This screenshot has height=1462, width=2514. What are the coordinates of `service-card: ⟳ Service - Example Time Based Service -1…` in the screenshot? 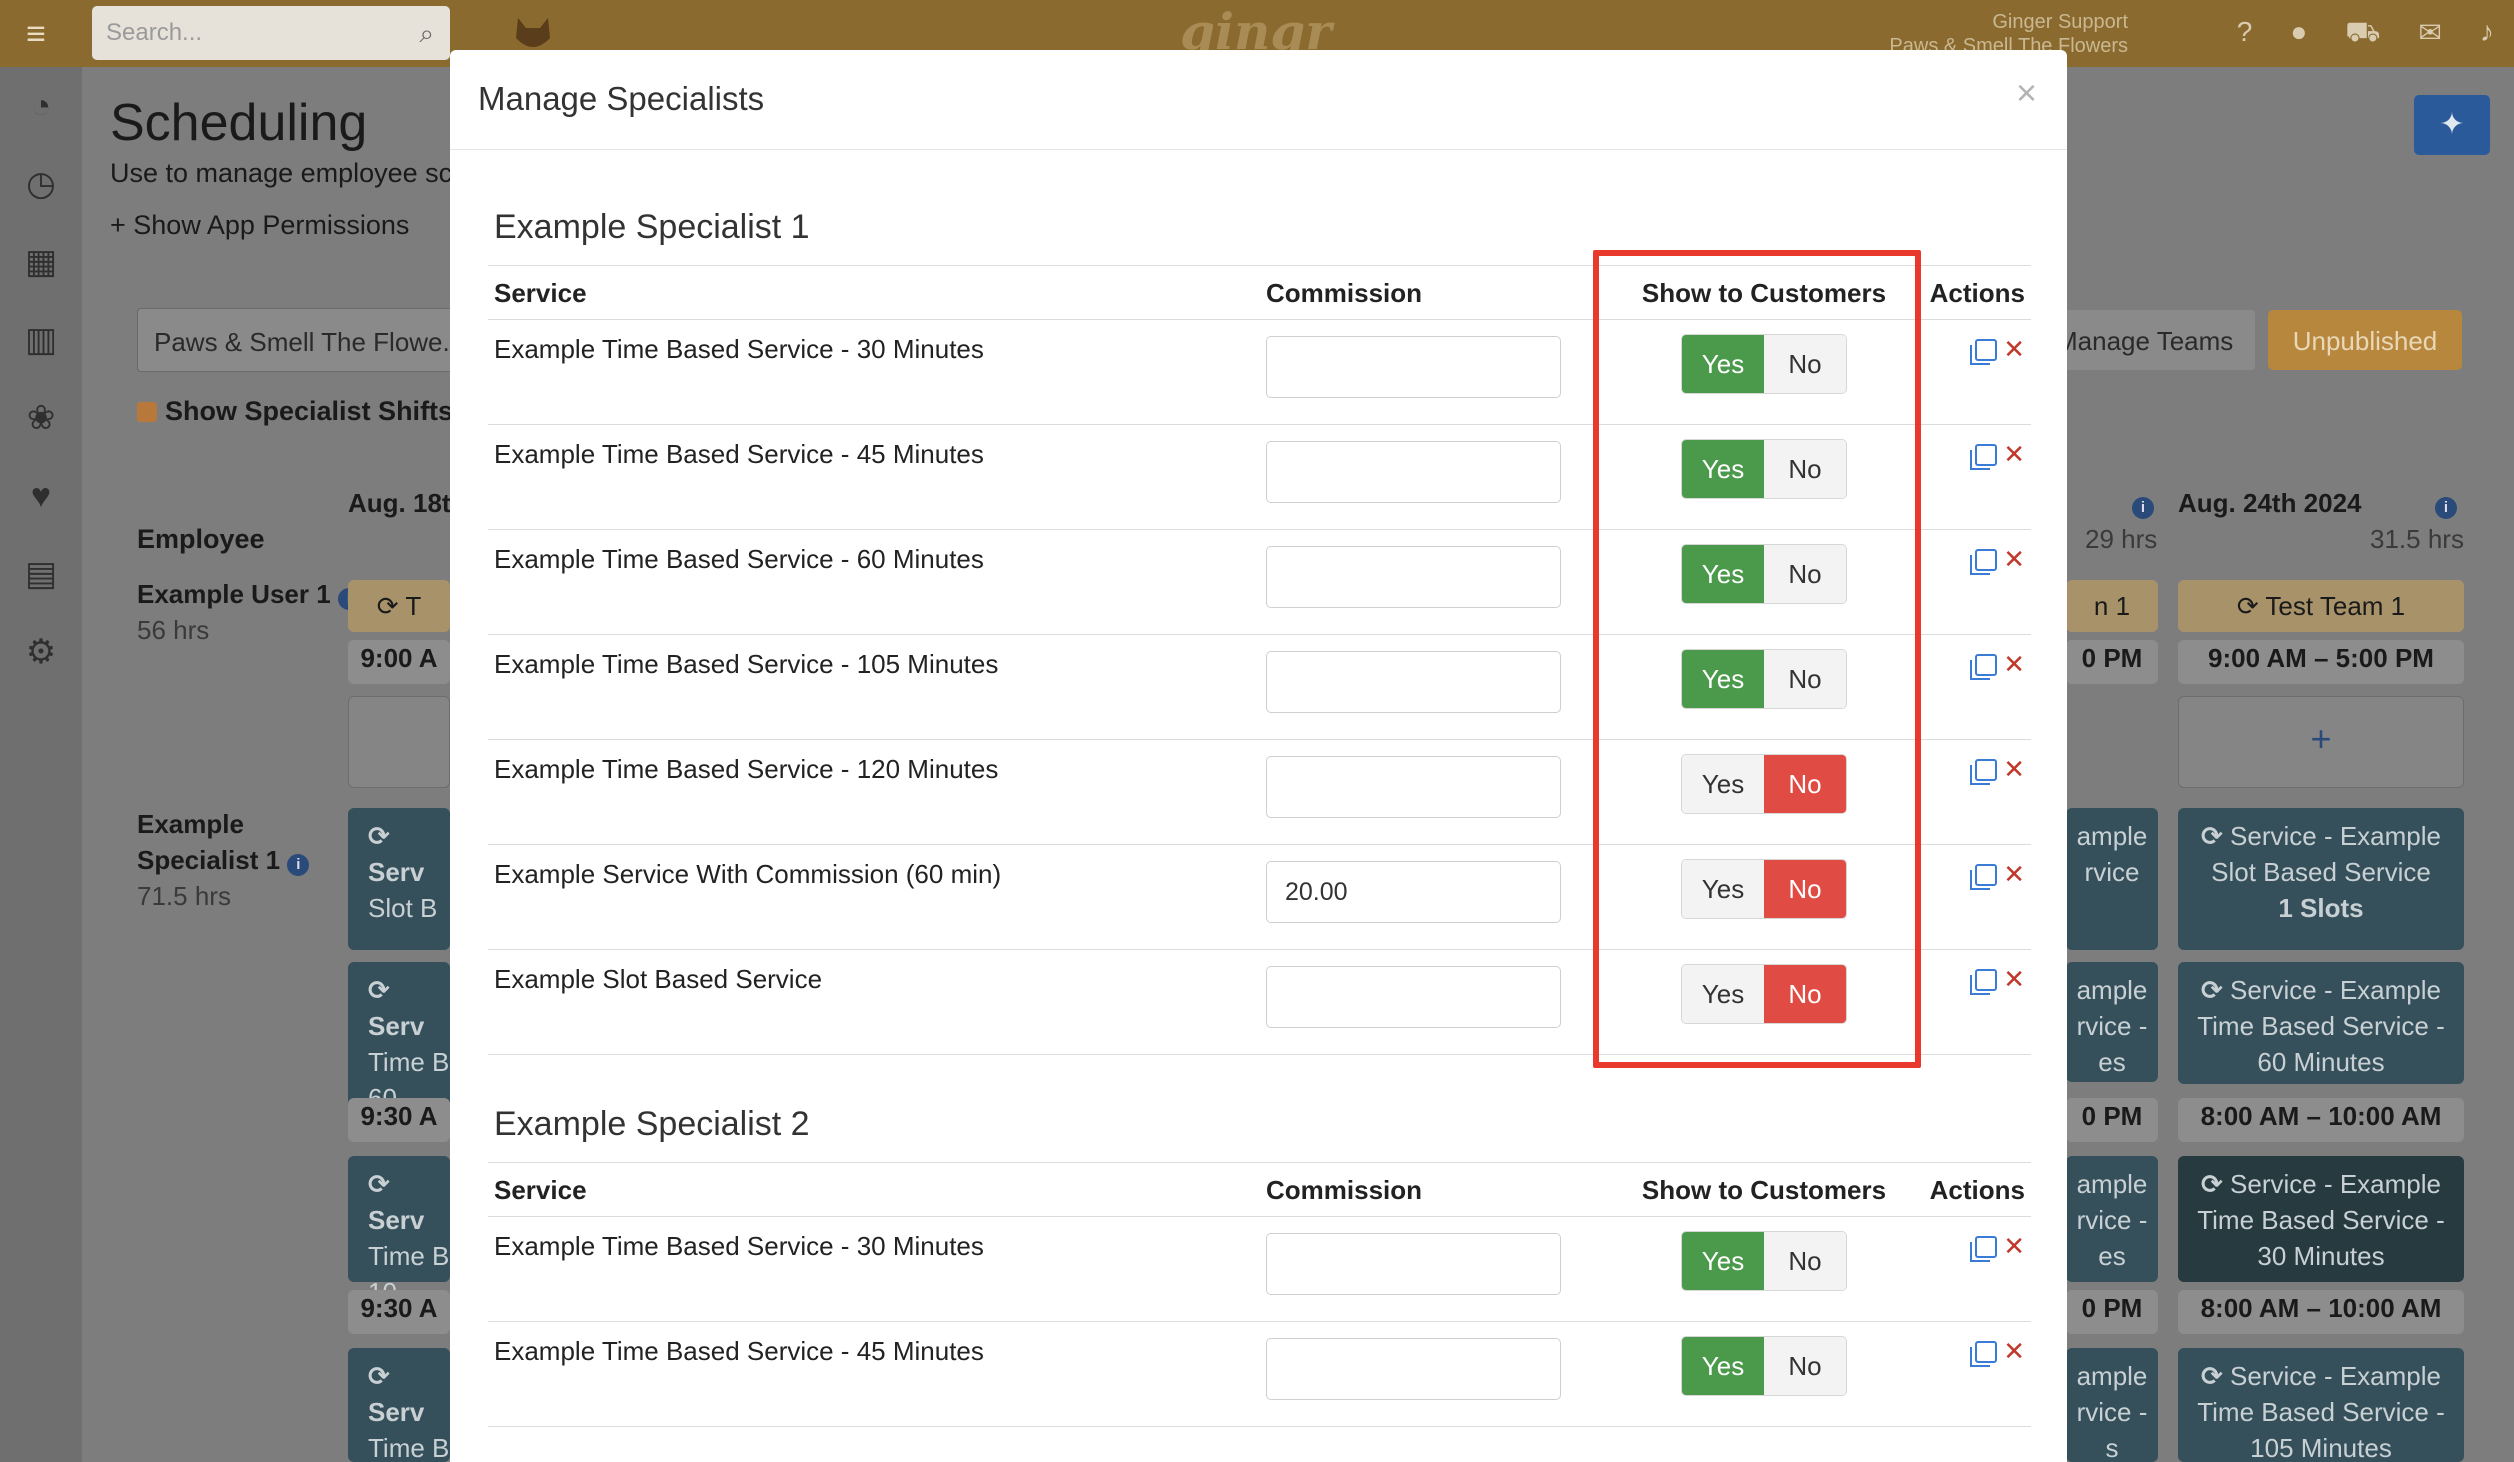 It's located at (2321, 1405).